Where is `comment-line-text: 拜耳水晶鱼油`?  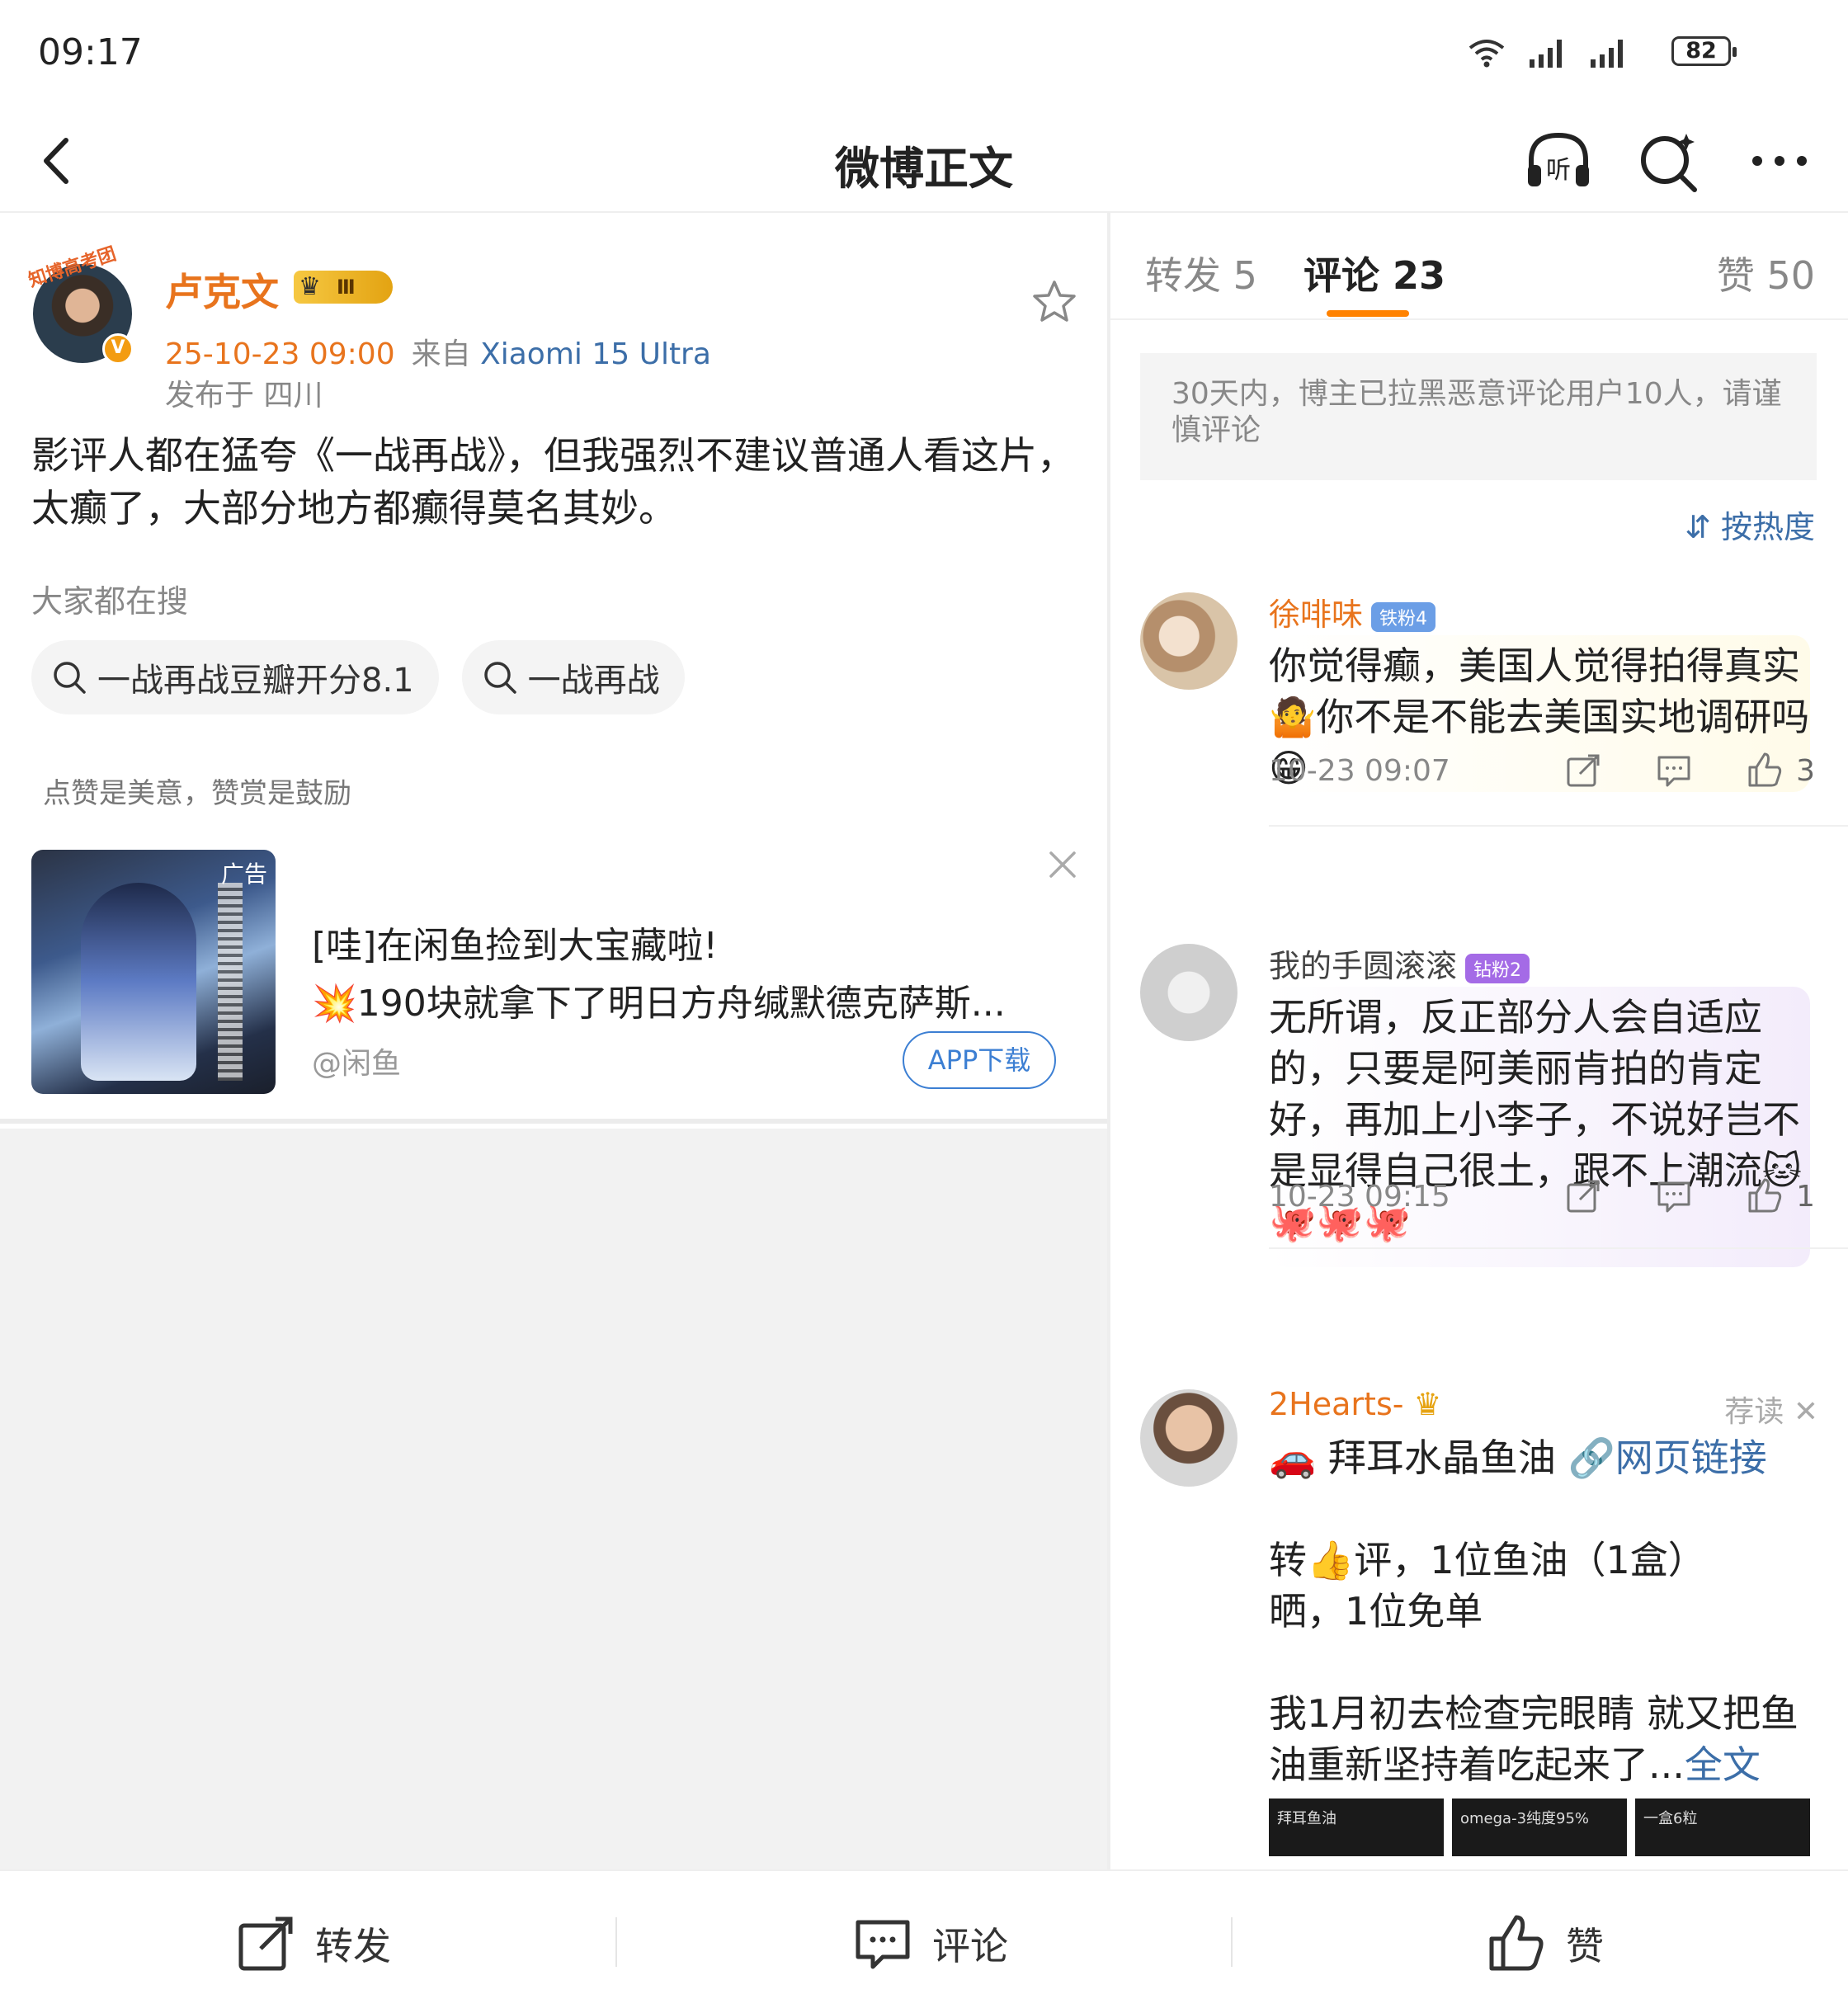
comment-line-text: 拜耳水晶鱼油 is located at coordinates (1441, 1458).